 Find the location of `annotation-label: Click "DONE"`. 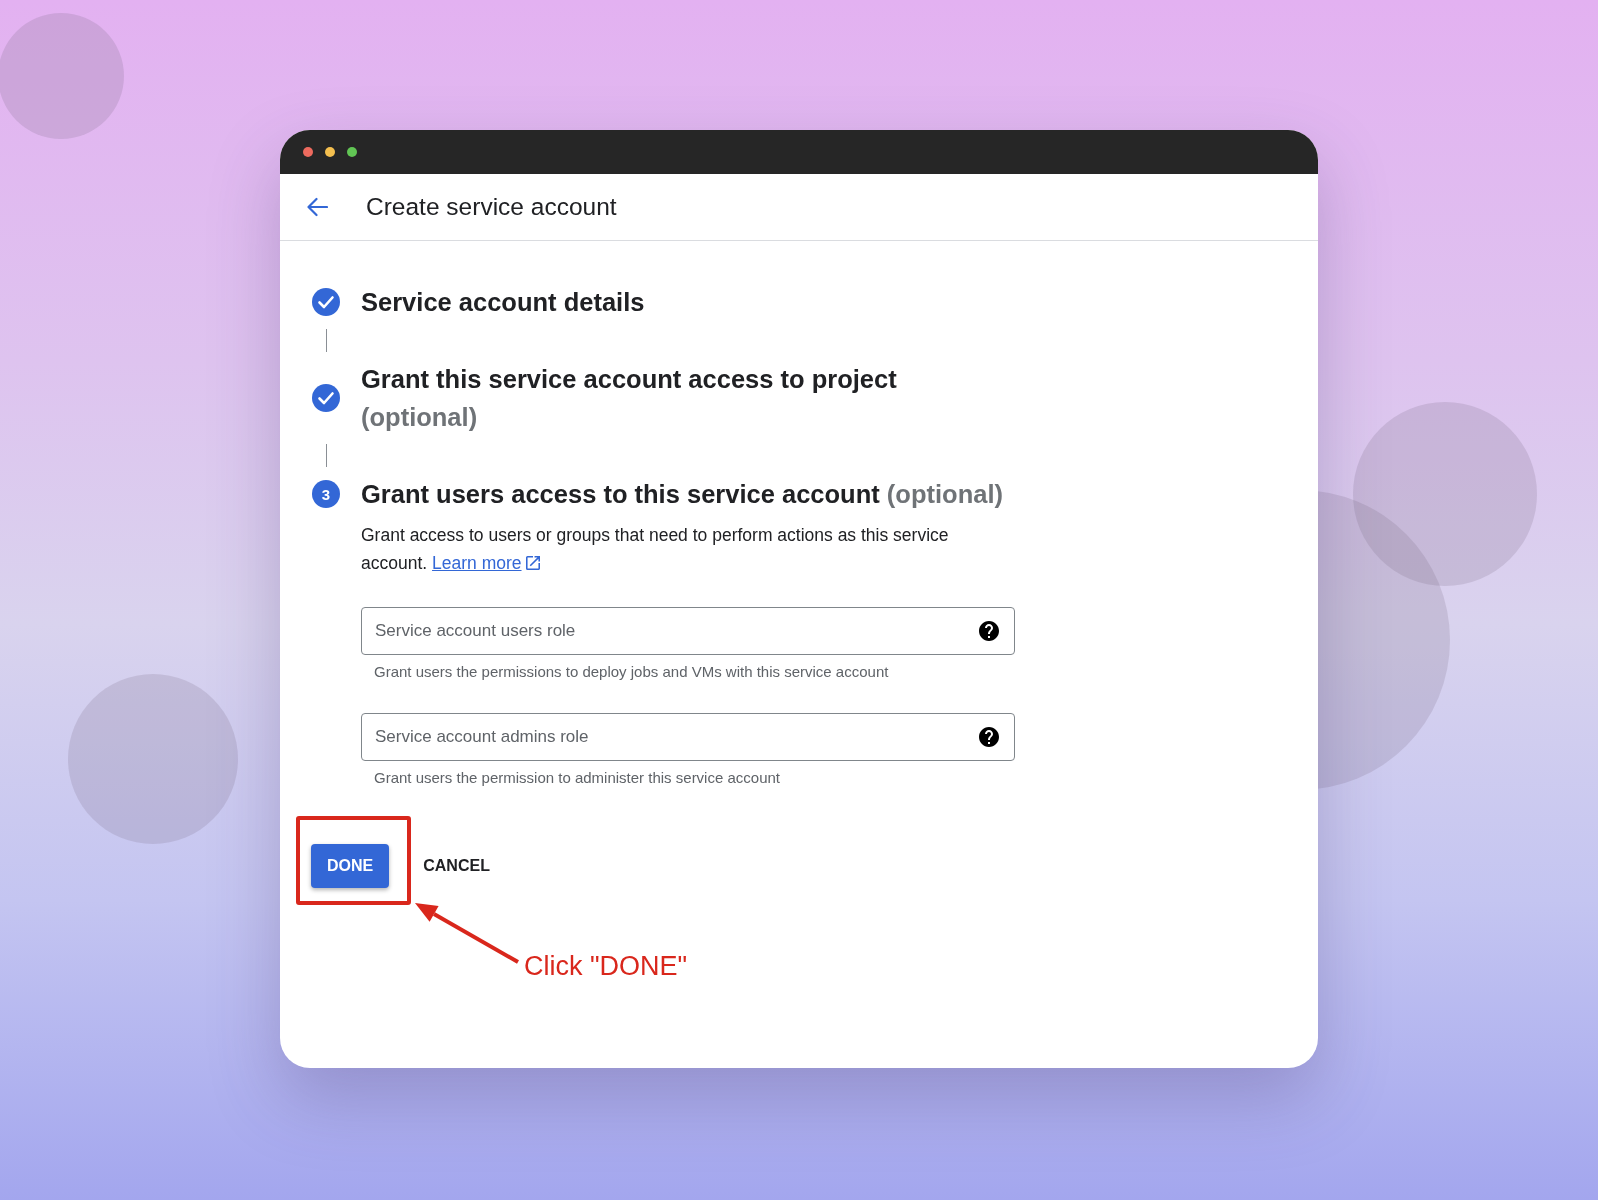

annotation-label: Click "DONE" is located at coordinates (606, 966).